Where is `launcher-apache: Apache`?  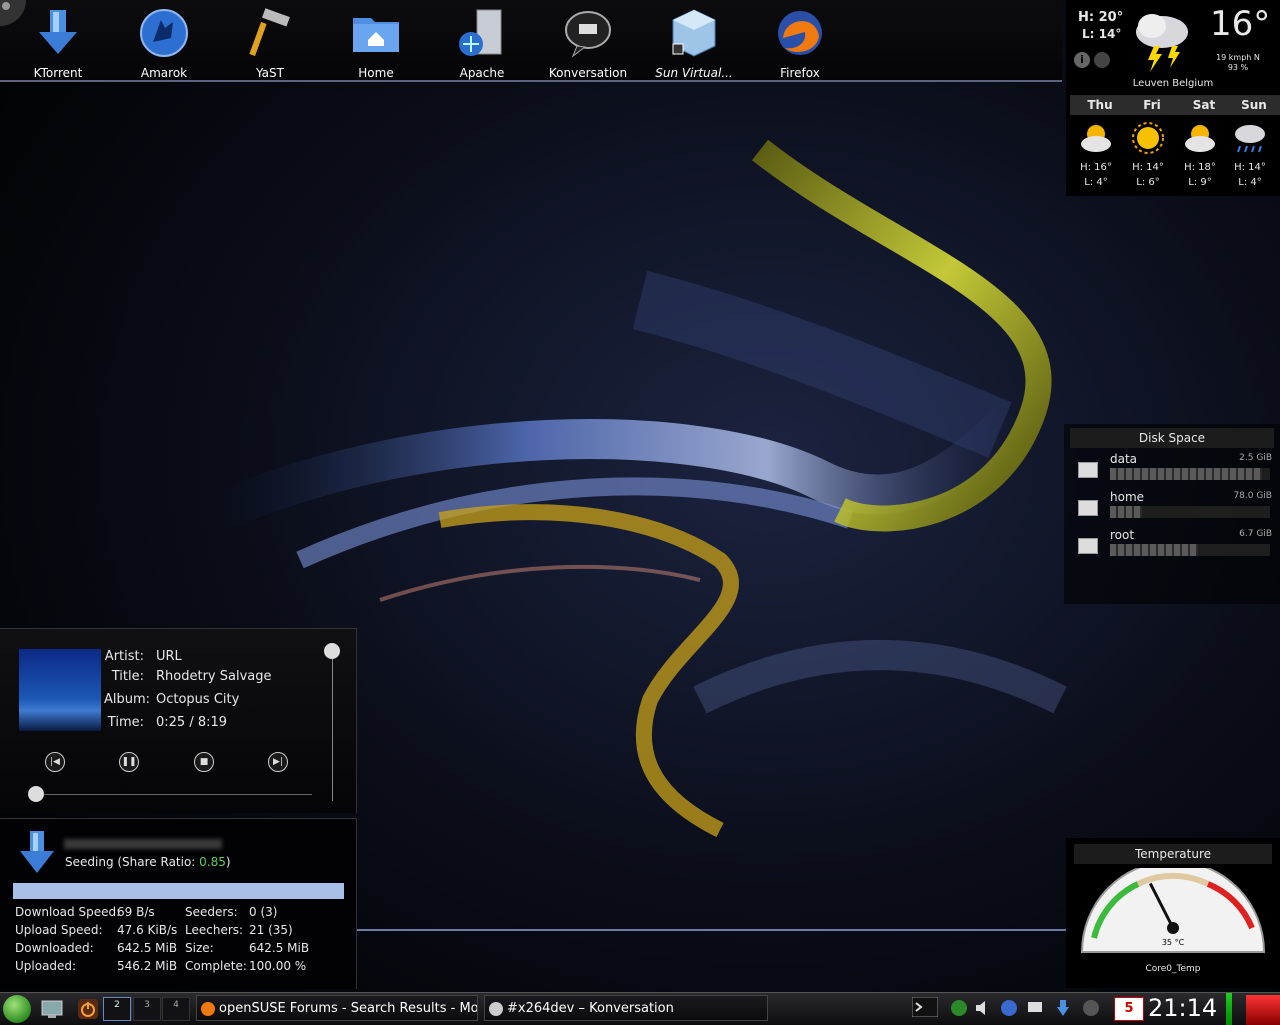 launcher-apache: Apache is located at coordinates (482, 44).